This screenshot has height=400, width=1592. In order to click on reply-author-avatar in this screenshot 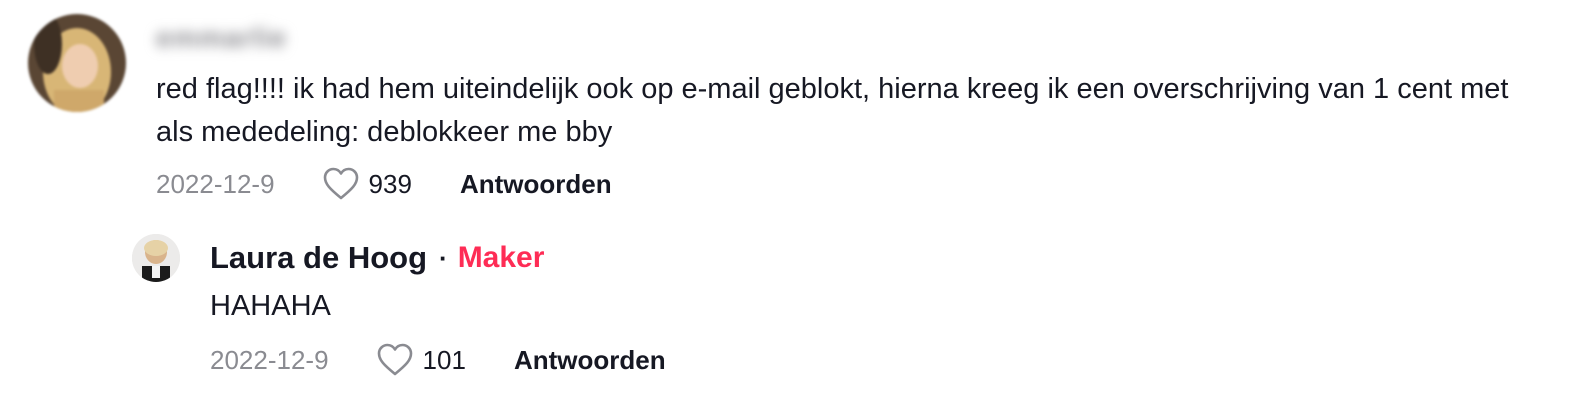, I will do `click(156, 258)`.